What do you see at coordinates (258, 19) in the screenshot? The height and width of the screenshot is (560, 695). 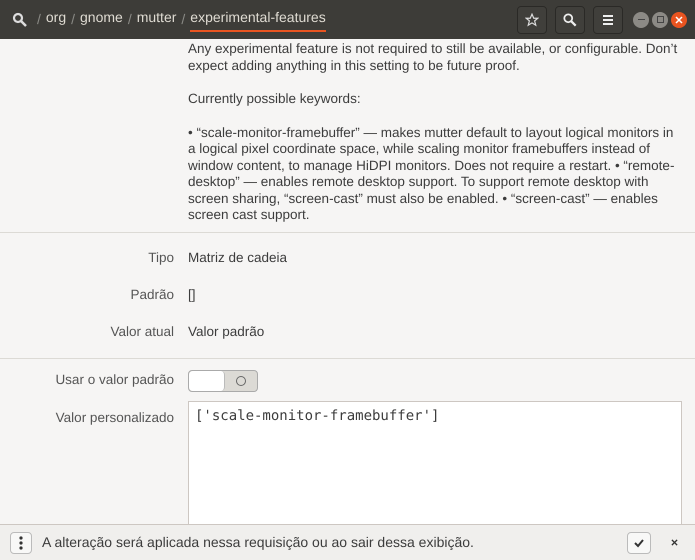 I see `path-segment: experimental-features` at bounding box center [258, 19].